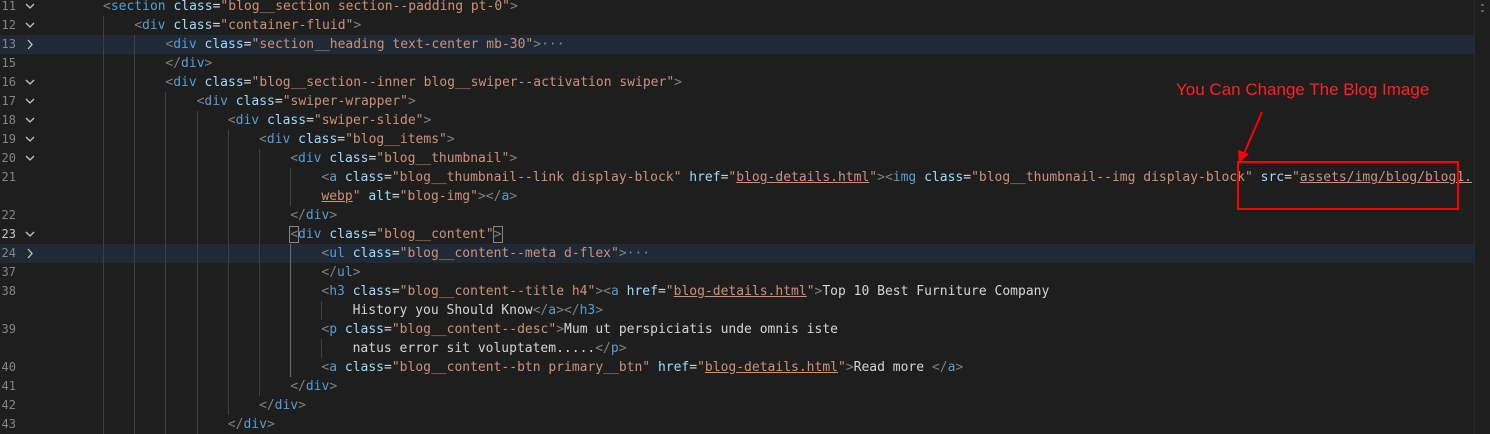 The image size is (1490, 434). I want to click on annotation-arrow-icon, so click(1250, 137).